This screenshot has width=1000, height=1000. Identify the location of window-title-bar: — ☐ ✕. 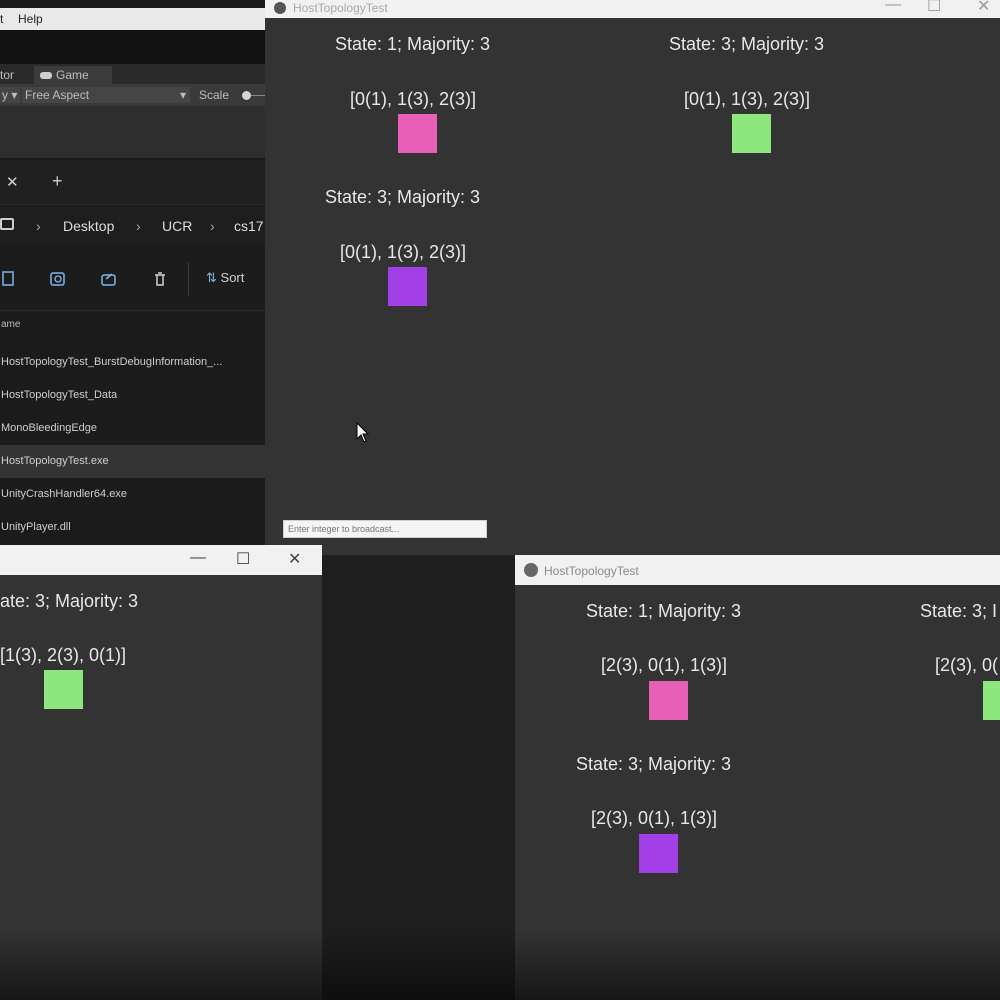
(161, 560).